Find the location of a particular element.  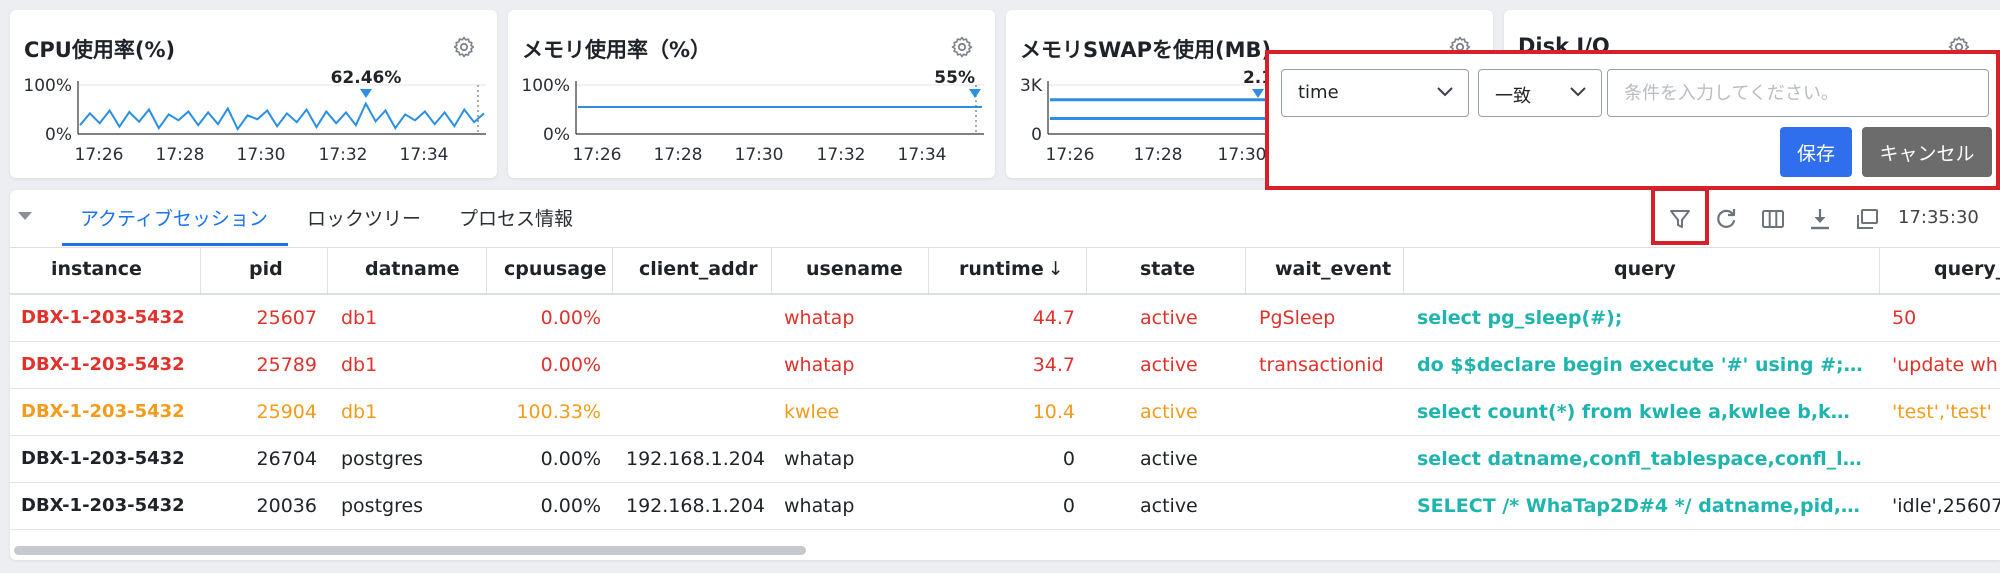

operator-select-value: 一致 is located at coordinates (1513, 96).